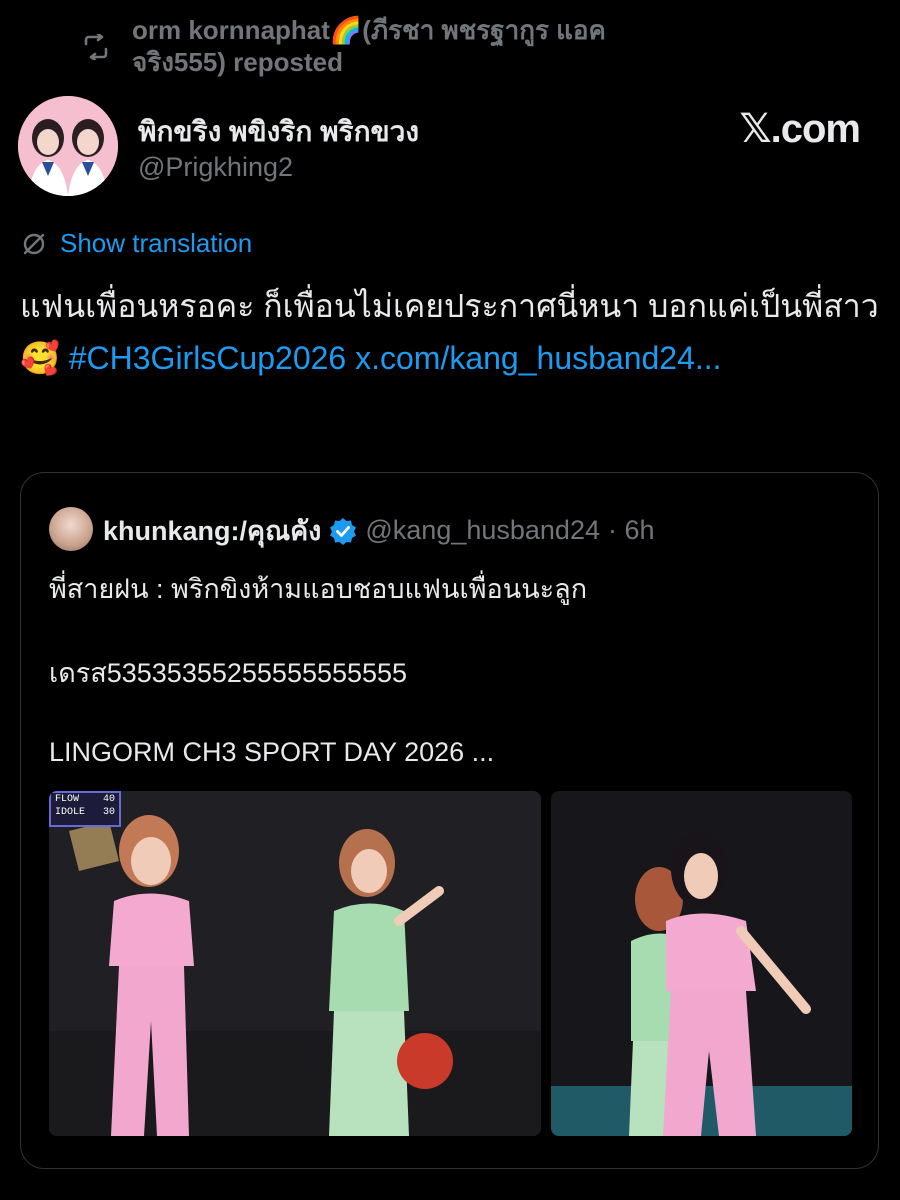  Describe the element at coordinates (800, 129) in the screenshot. I see `site-brand: 𝕏.com` at that location.